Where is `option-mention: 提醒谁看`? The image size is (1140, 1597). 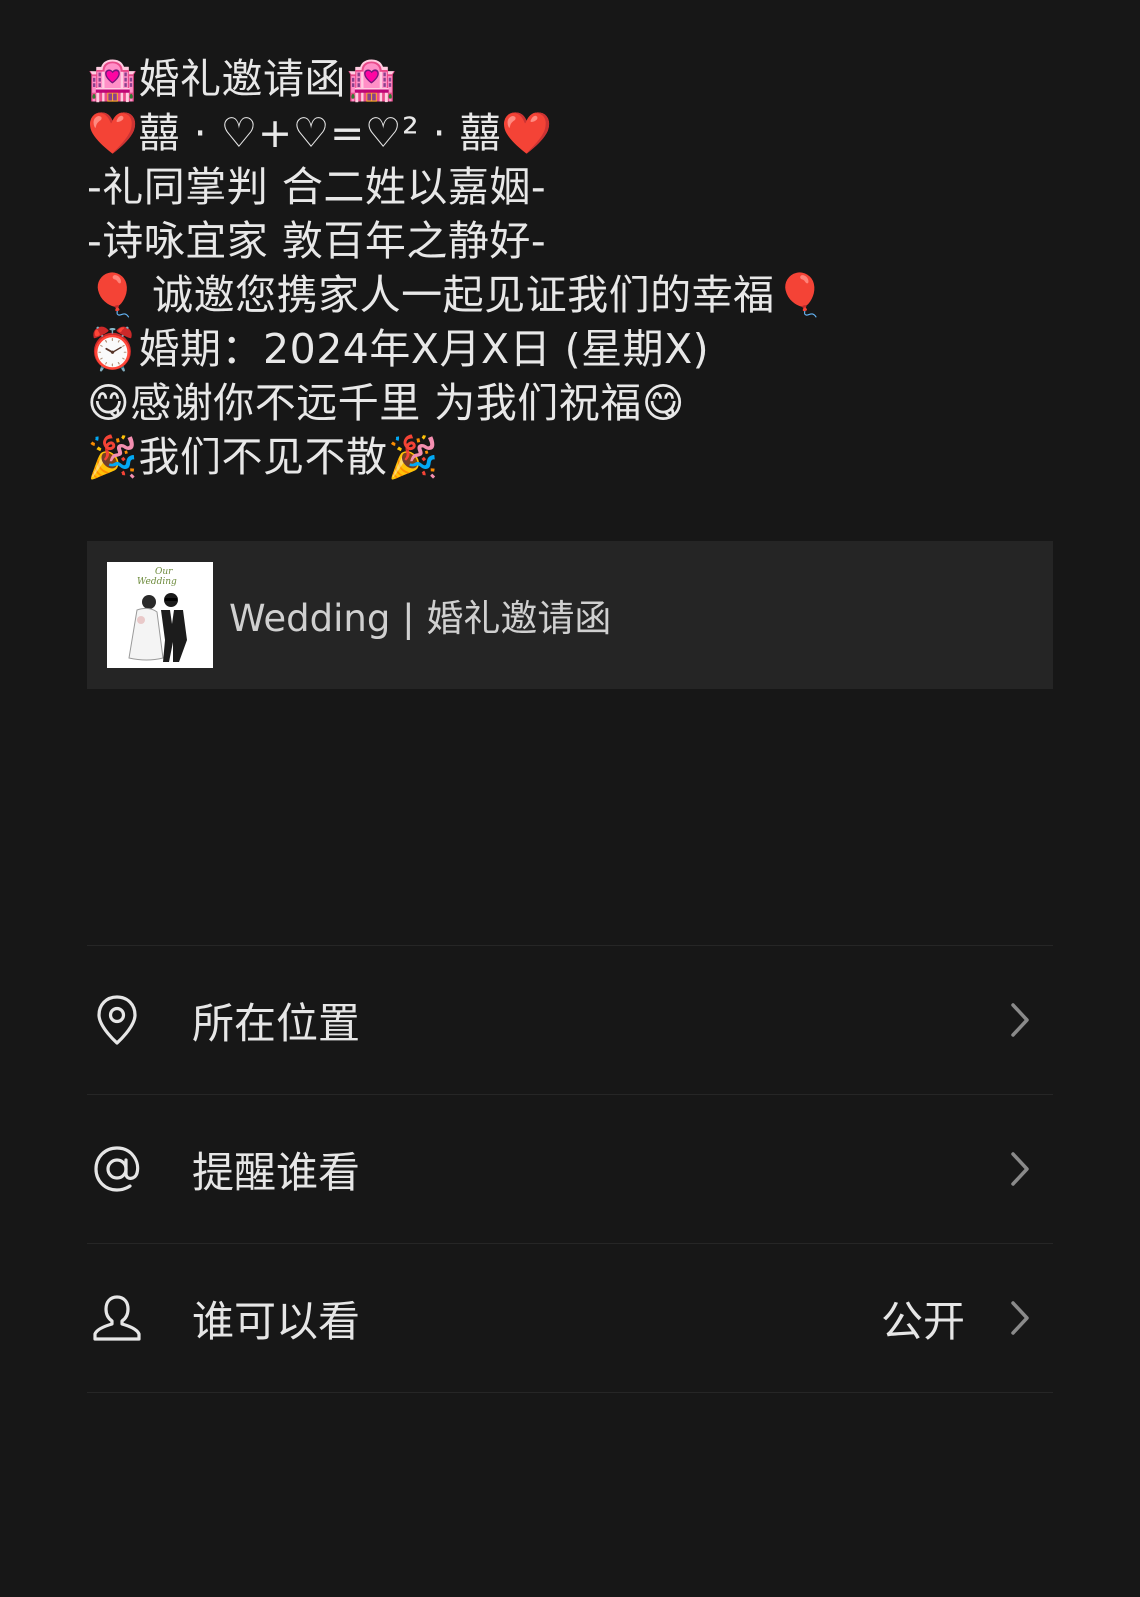 option-mention: 提醒谁看 is located at coordinates (570, 1169).